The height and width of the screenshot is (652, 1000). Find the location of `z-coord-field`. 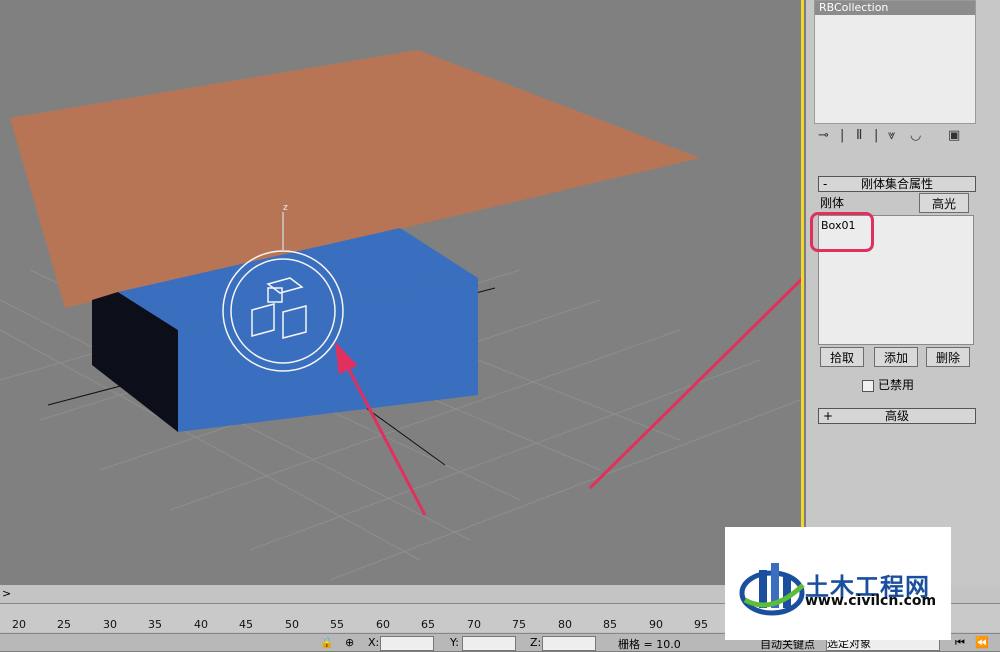

z-coord-field is located at coordinates (569, 643).